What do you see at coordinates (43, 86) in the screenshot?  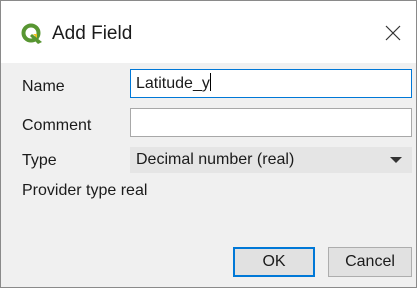 I see `name-label: Name` at bounding box center [43, 86].